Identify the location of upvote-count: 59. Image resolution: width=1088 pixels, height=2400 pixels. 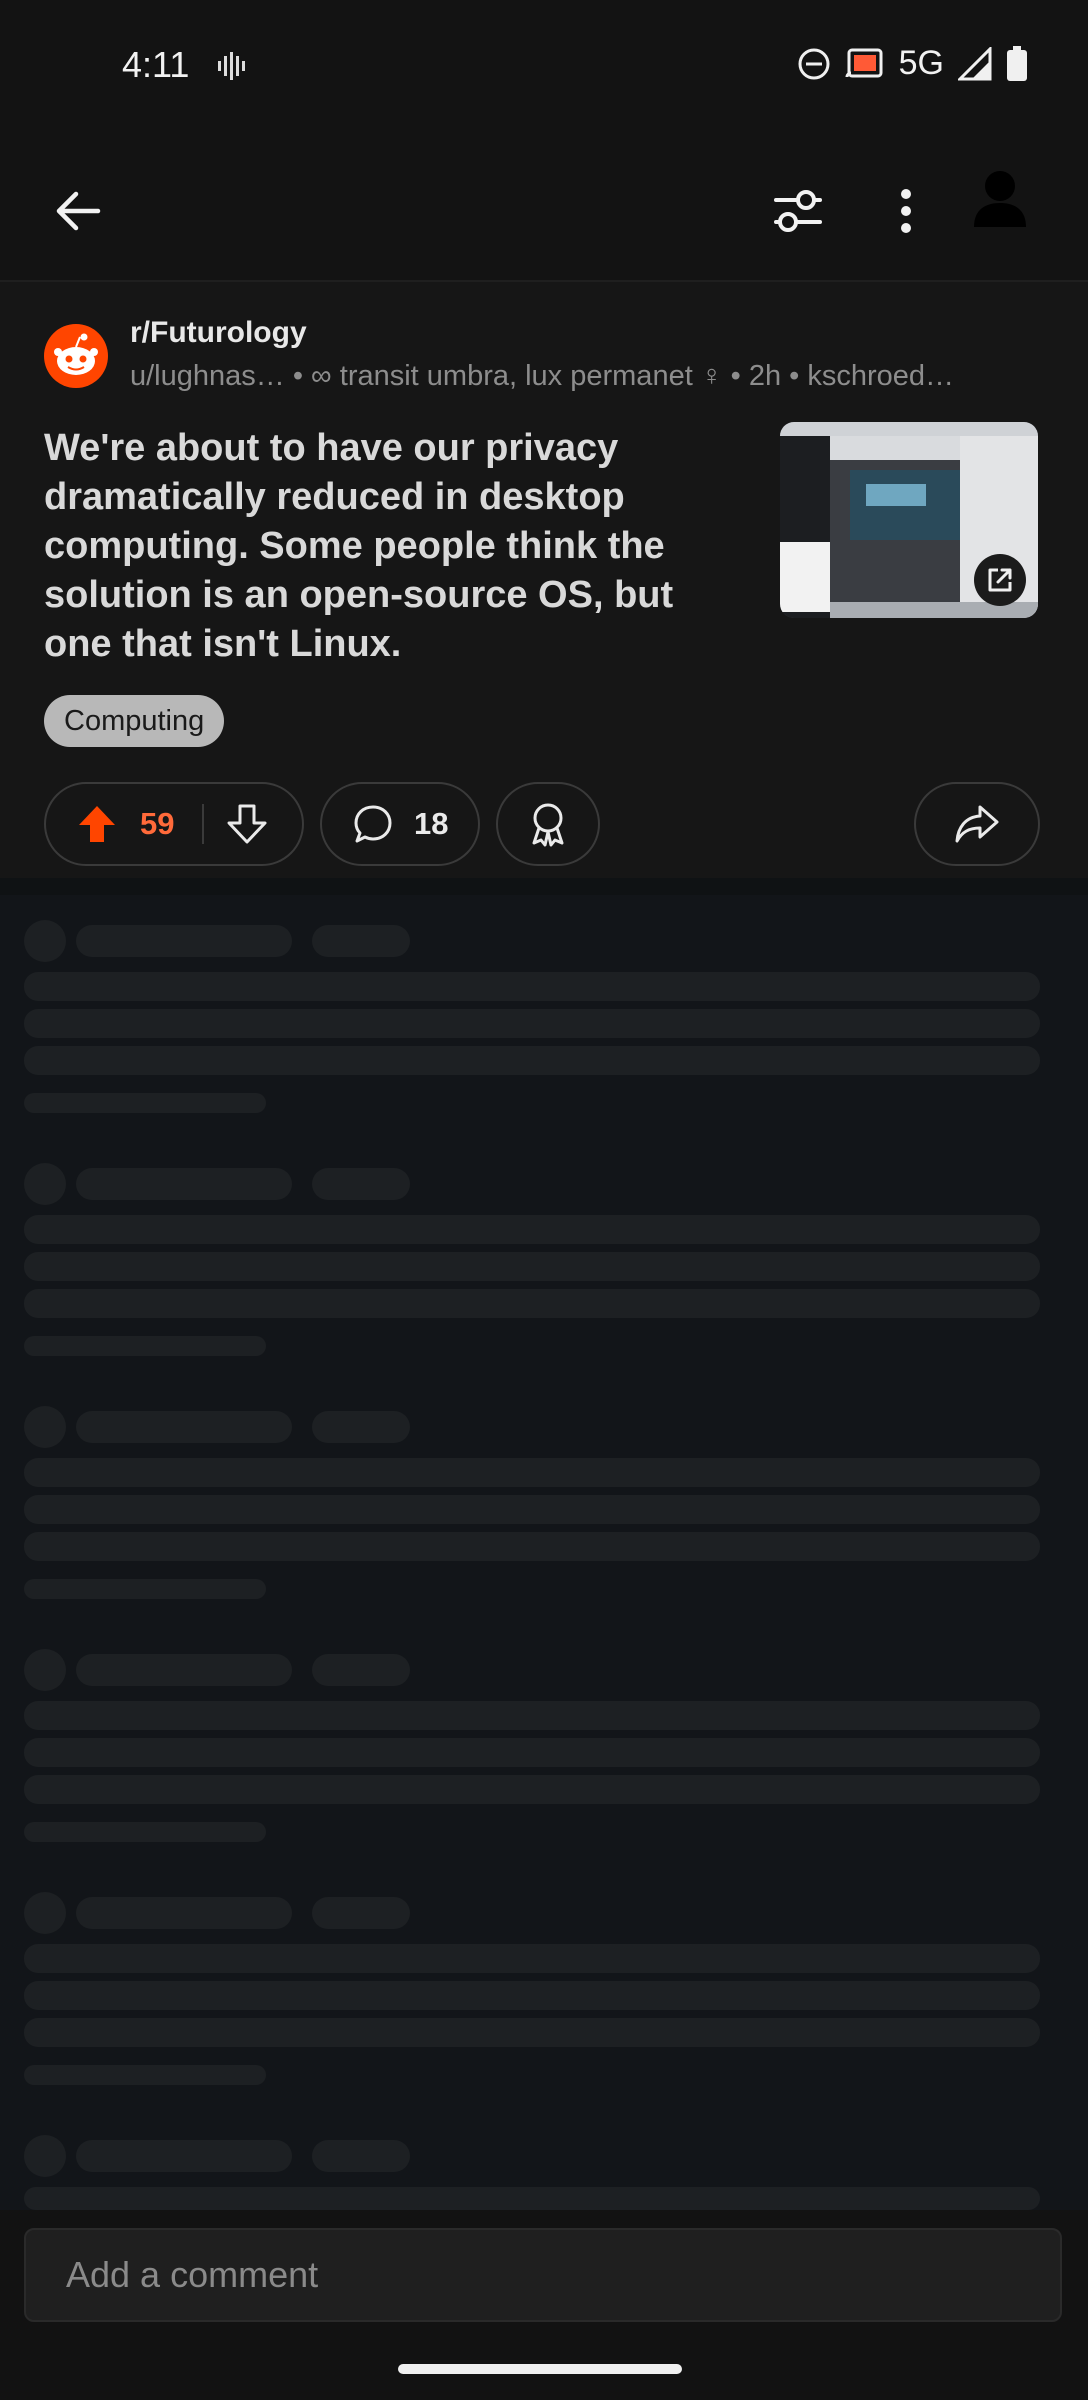
(157, 823).